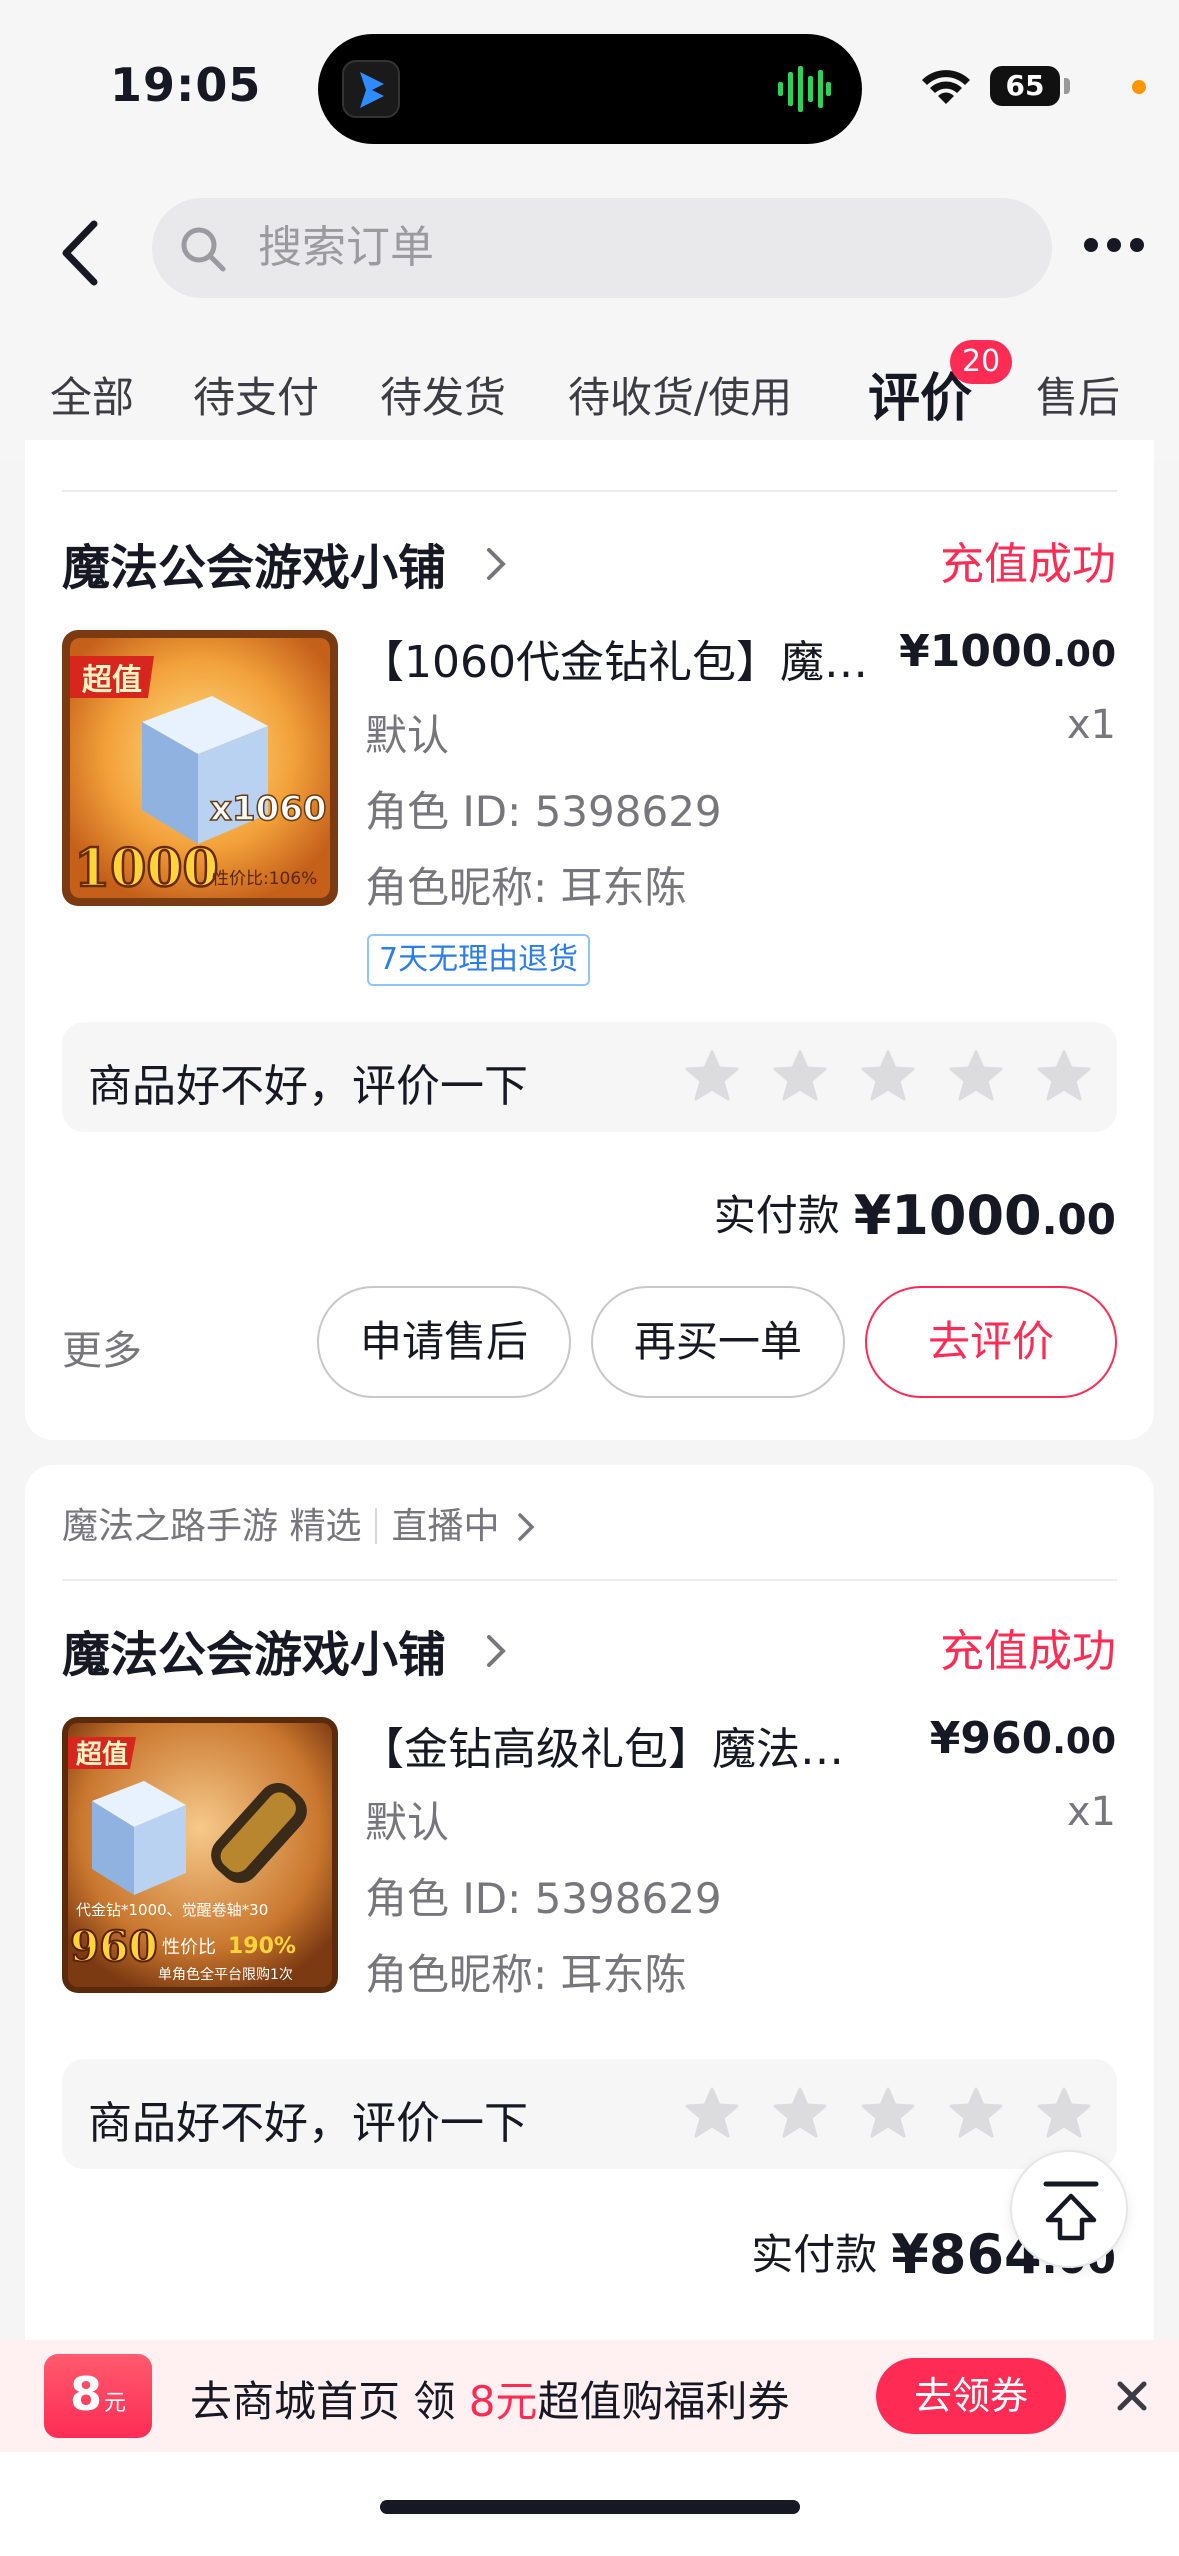 The image size is (1179, 2556). I want to click on dynamic-island, so click(590, 89).